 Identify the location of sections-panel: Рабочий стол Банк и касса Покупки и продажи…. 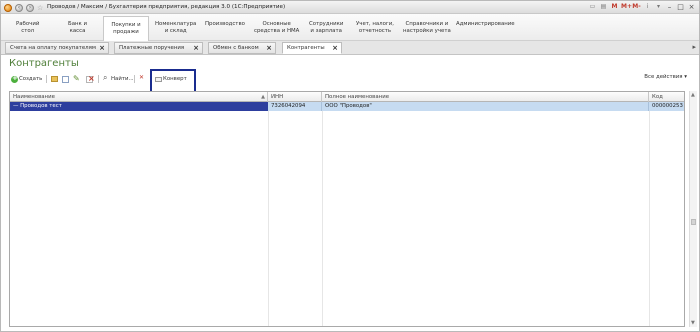
(350, 28).